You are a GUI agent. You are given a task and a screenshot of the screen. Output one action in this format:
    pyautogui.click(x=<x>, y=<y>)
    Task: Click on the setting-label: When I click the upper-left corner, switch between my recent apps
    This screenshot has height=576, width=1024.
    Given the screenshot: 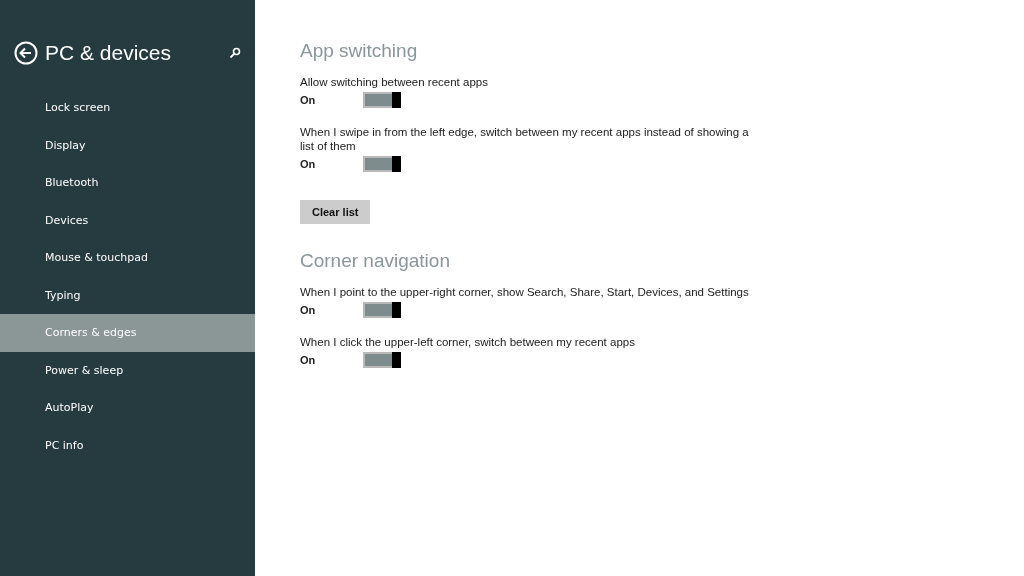 What is the action you would take?
    pyautogui.click(x=468, y=342)
    